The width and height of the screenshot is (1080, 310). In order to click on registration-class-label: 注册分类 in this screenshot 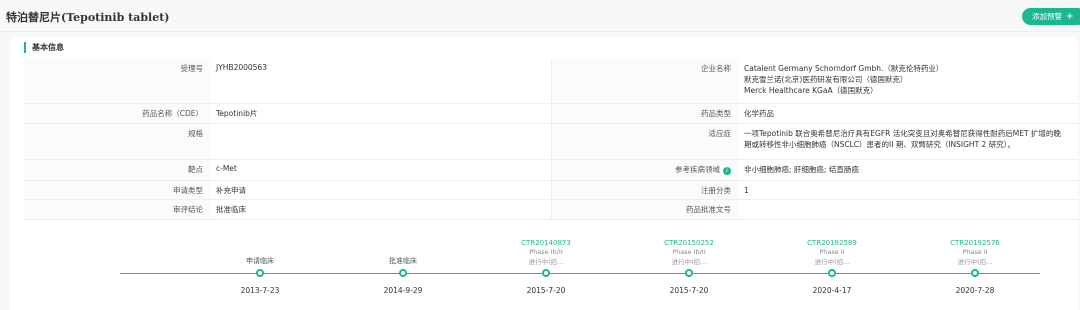, I will do `click(645, 190)`.